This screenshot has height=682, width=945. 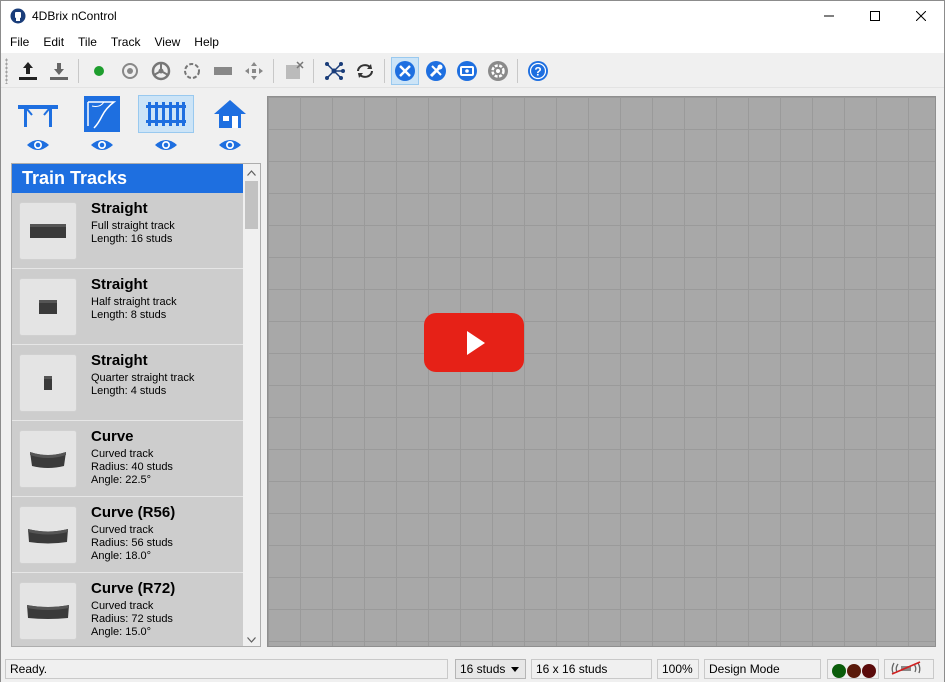 What do you see at coordinates (53, 42) in the screenshot?
I see `menu-edit: Edit` at bounding box center [53, 42].